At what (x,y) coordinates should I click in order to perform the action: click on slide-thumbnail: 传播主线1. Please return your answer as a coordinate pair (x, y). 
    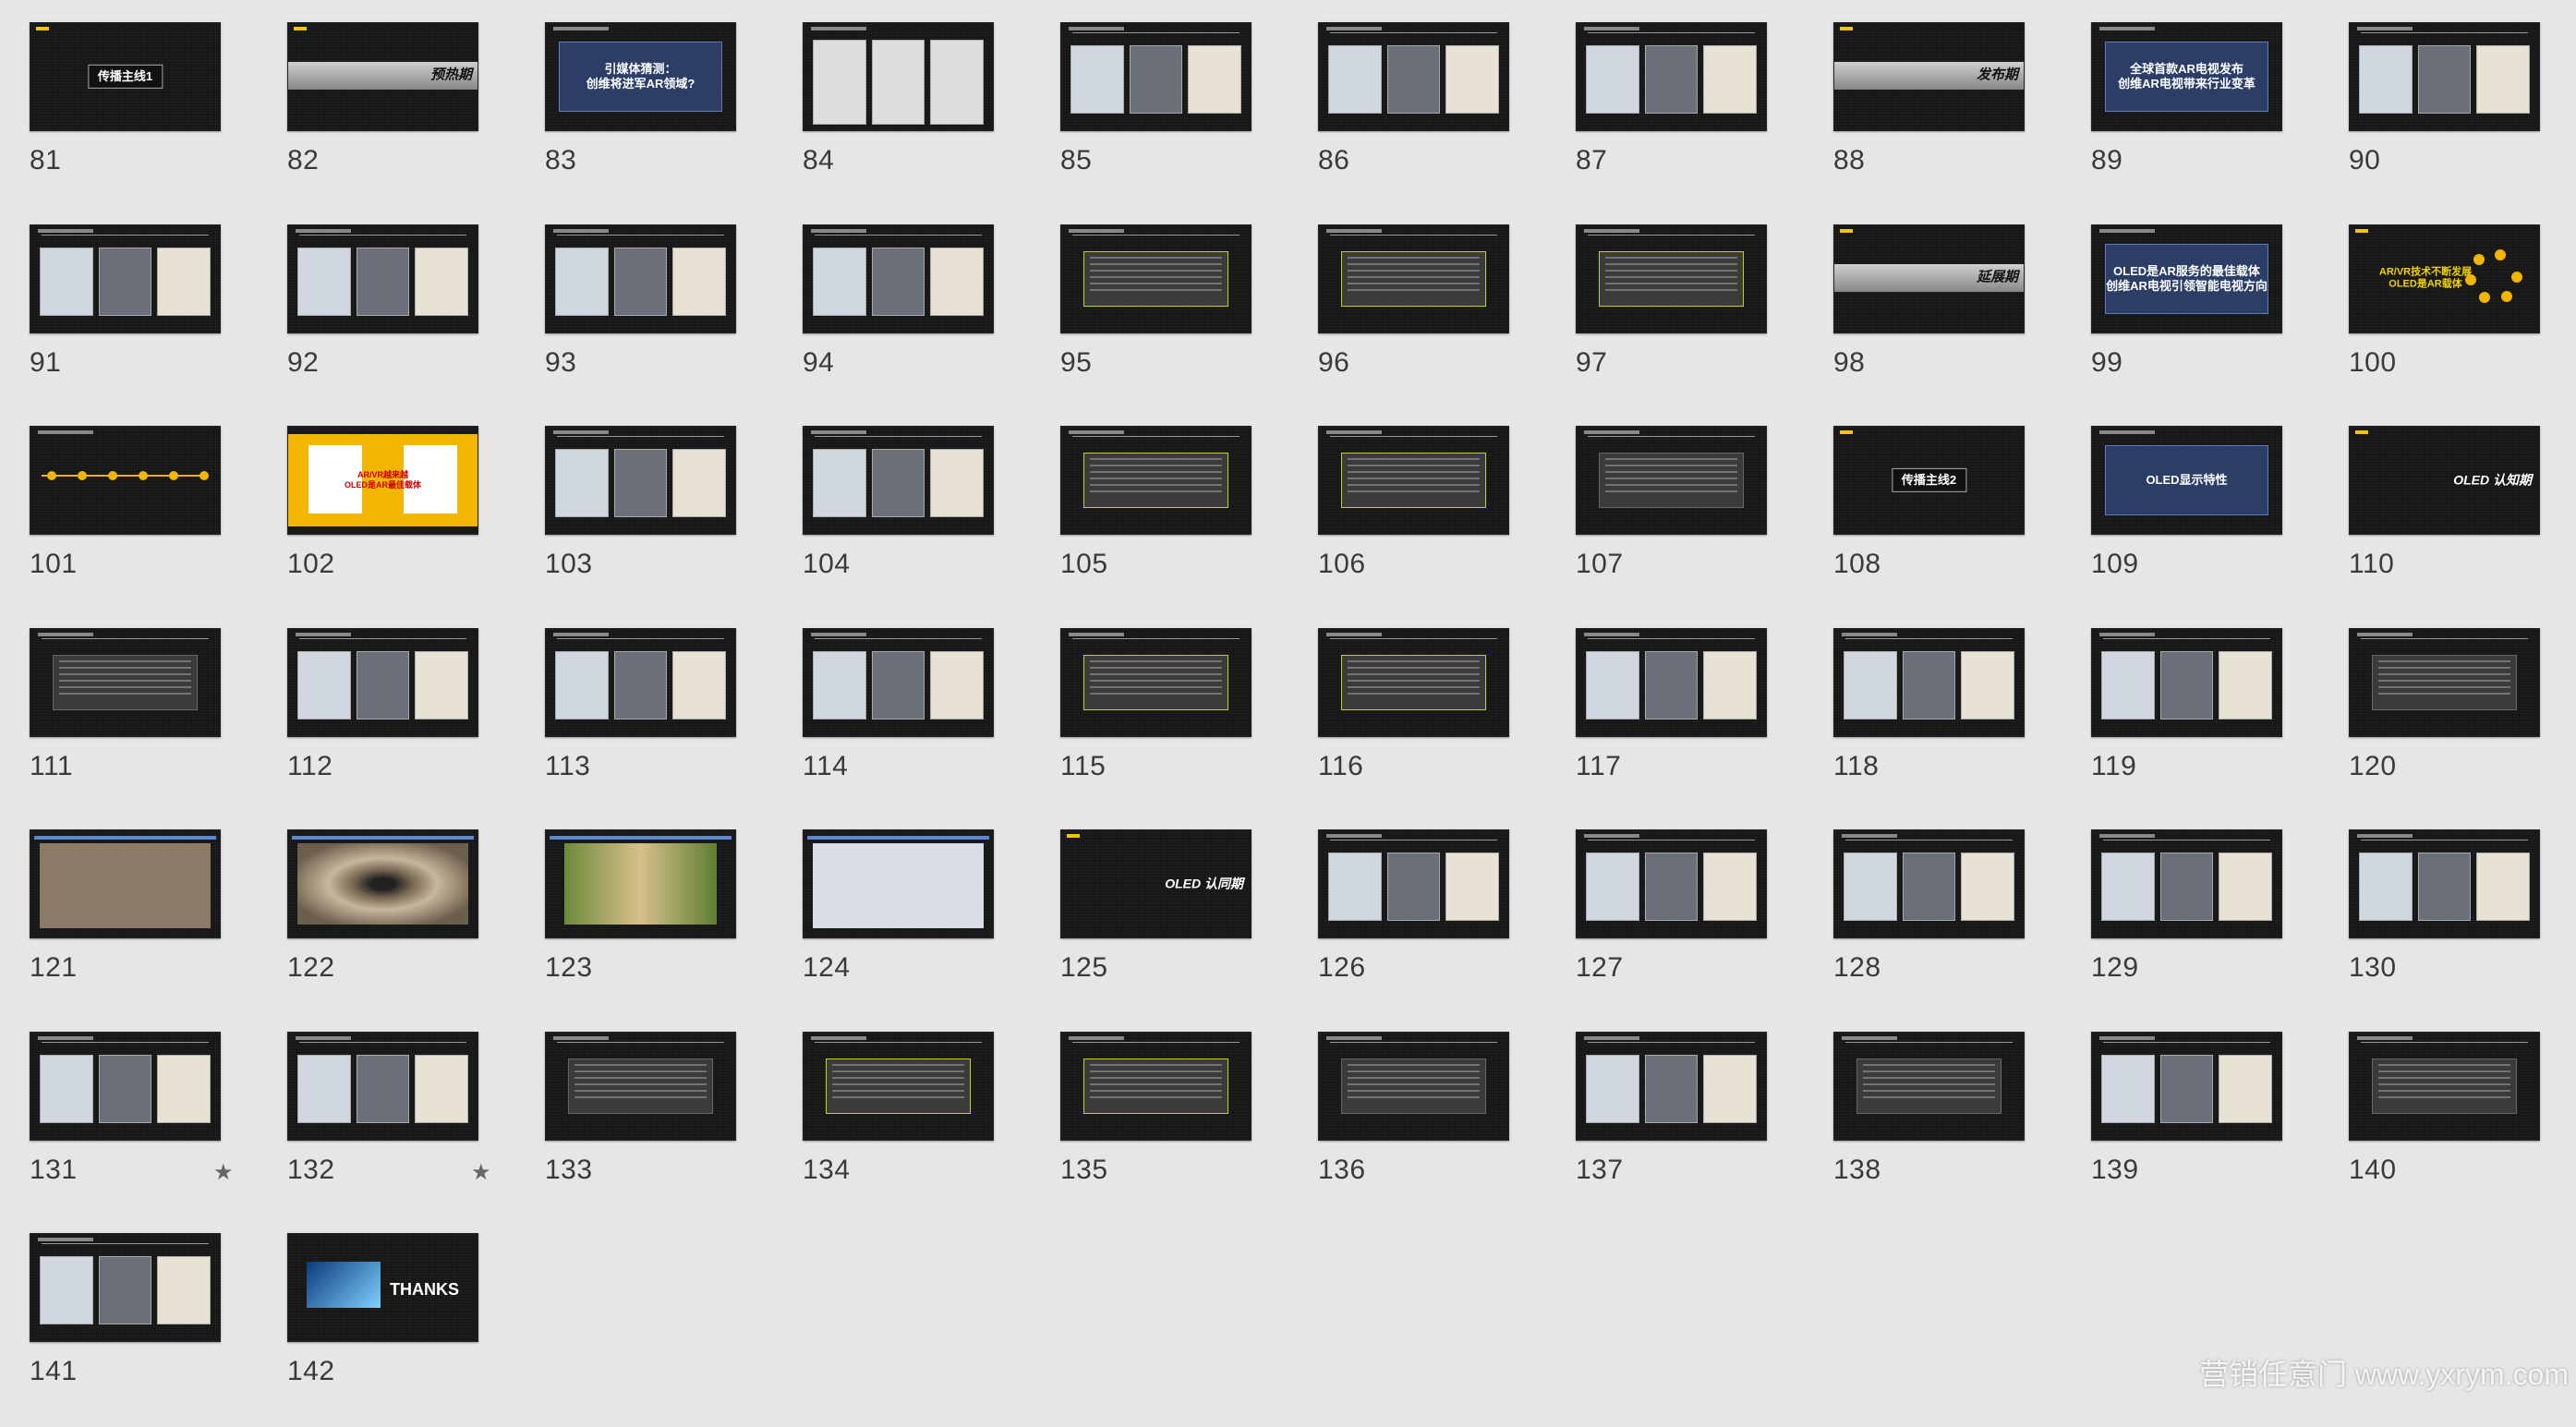
    Looking at the image, I should click on (125, 76).